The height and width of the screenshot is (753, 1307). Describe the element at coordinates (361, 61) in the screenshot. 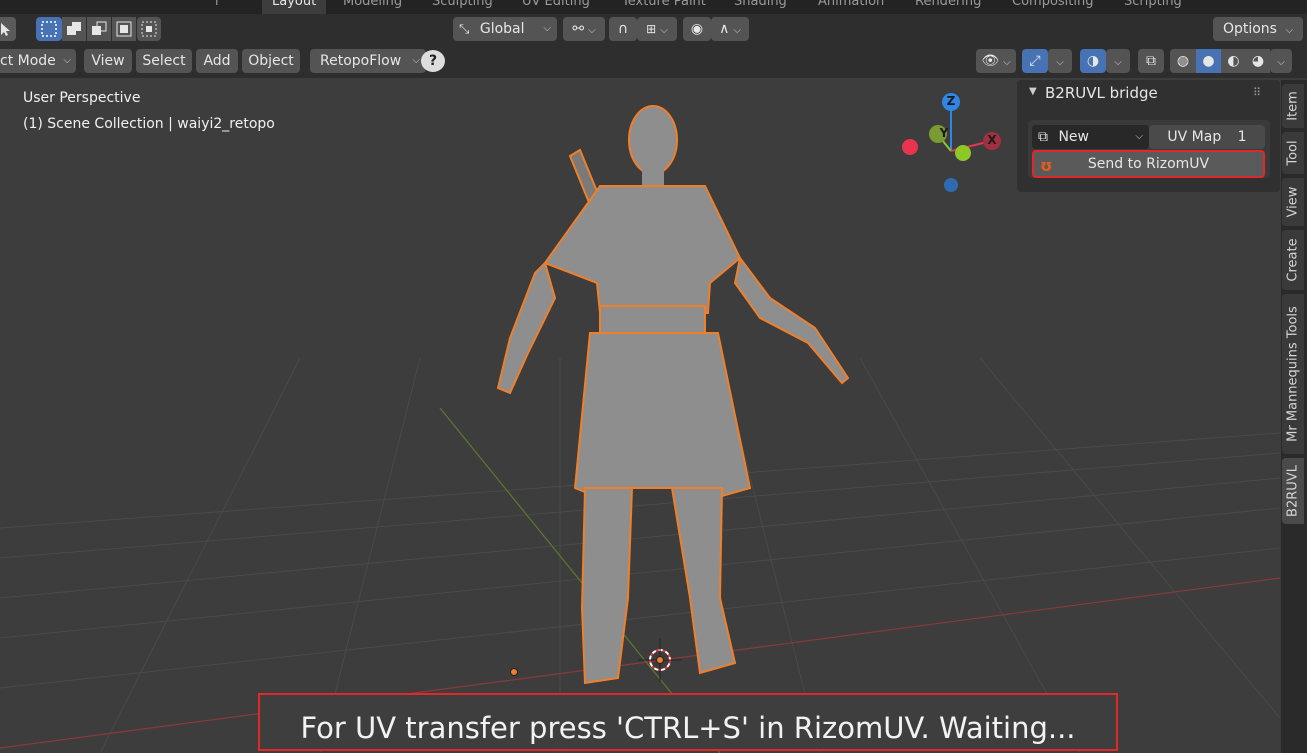

I see `retopoflow-label: RetopoFlow` at that location.